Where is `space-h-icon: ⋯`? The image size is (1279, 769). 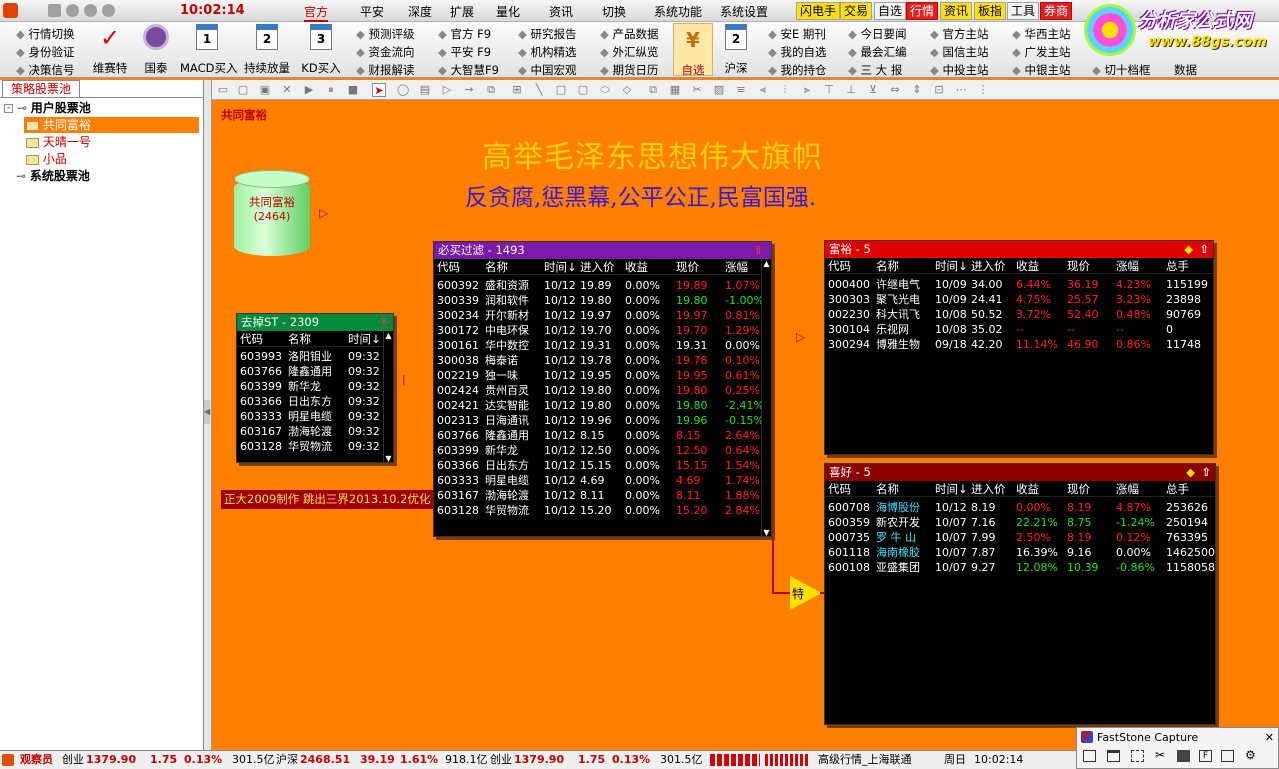
space-h-icon: ⋯ is located at coordinates (961, 90).